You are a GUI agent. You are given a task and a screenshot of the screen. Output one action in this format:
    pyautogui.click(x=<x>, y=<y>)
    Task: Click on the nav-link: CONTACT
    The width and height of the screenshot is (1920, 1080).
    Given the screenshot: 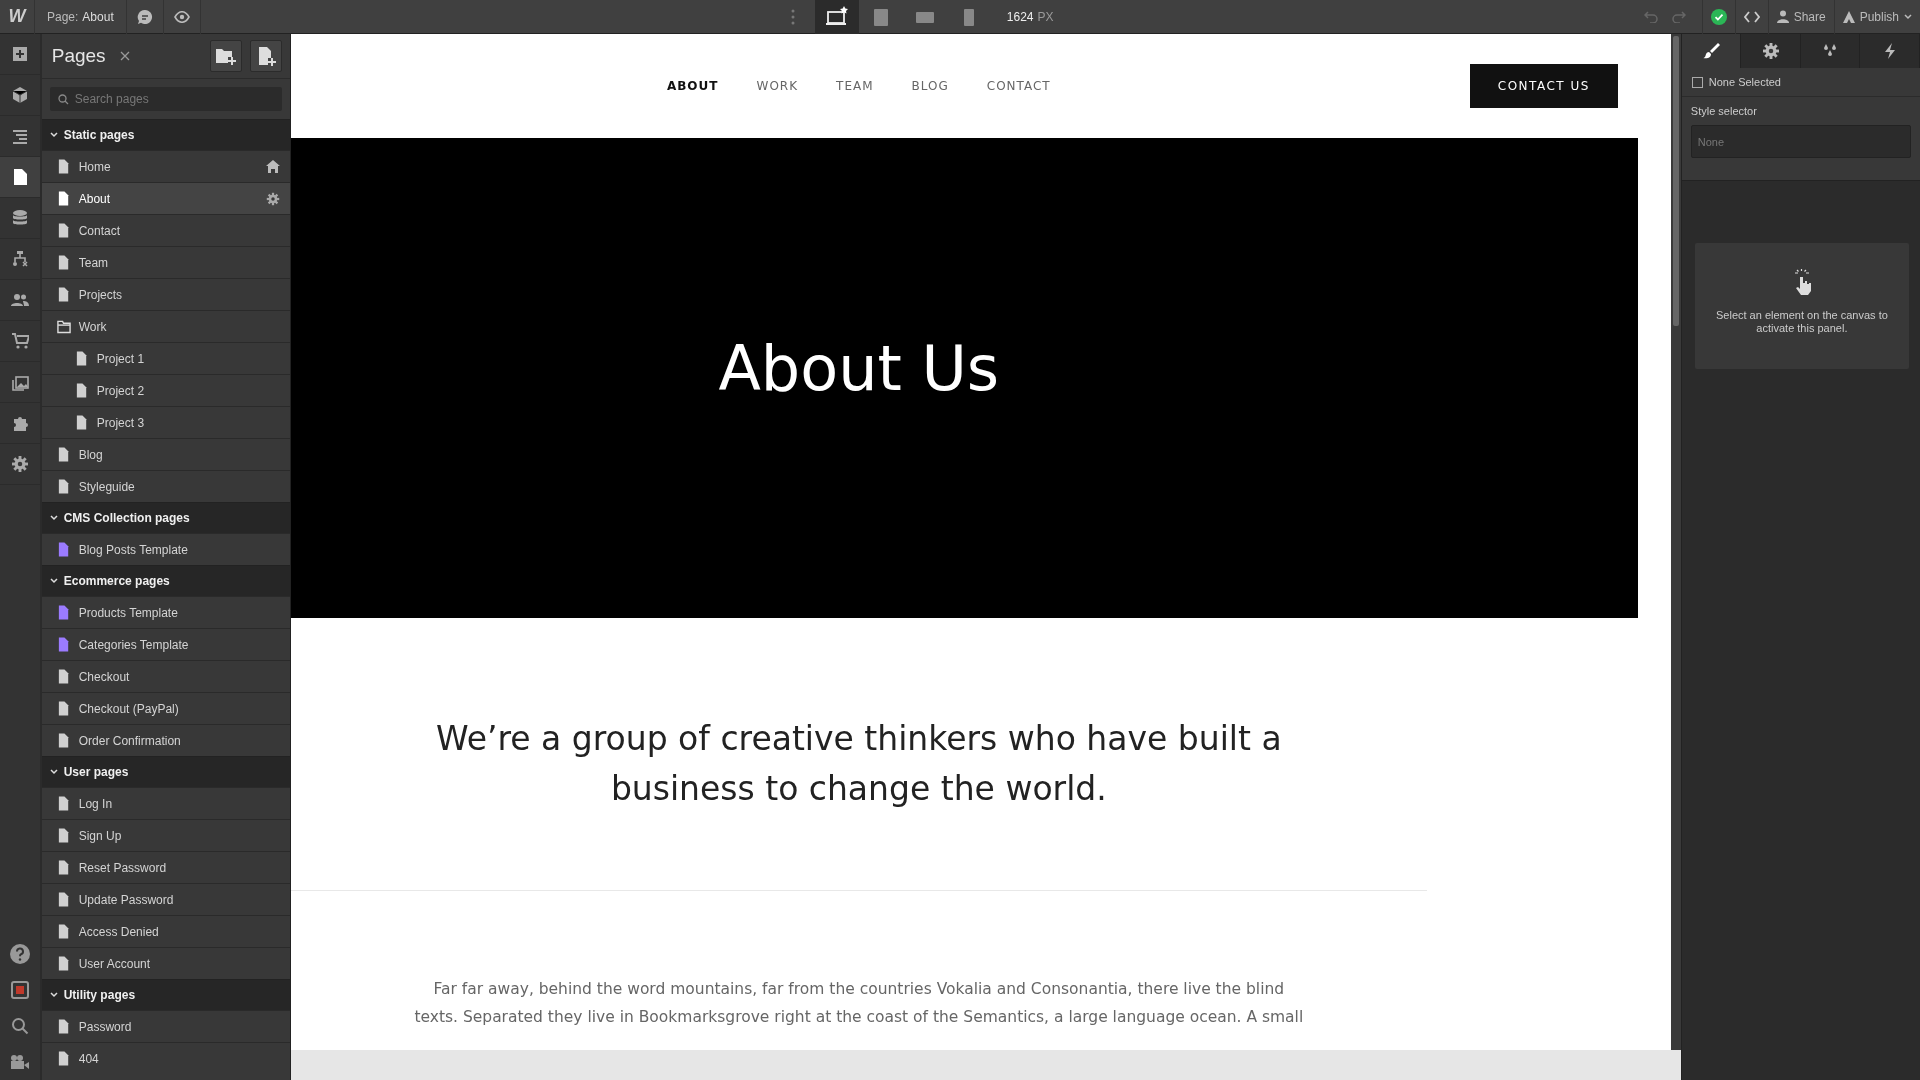 What is the action you would take?
    pyautogui.click(x=1018, y=86)
    